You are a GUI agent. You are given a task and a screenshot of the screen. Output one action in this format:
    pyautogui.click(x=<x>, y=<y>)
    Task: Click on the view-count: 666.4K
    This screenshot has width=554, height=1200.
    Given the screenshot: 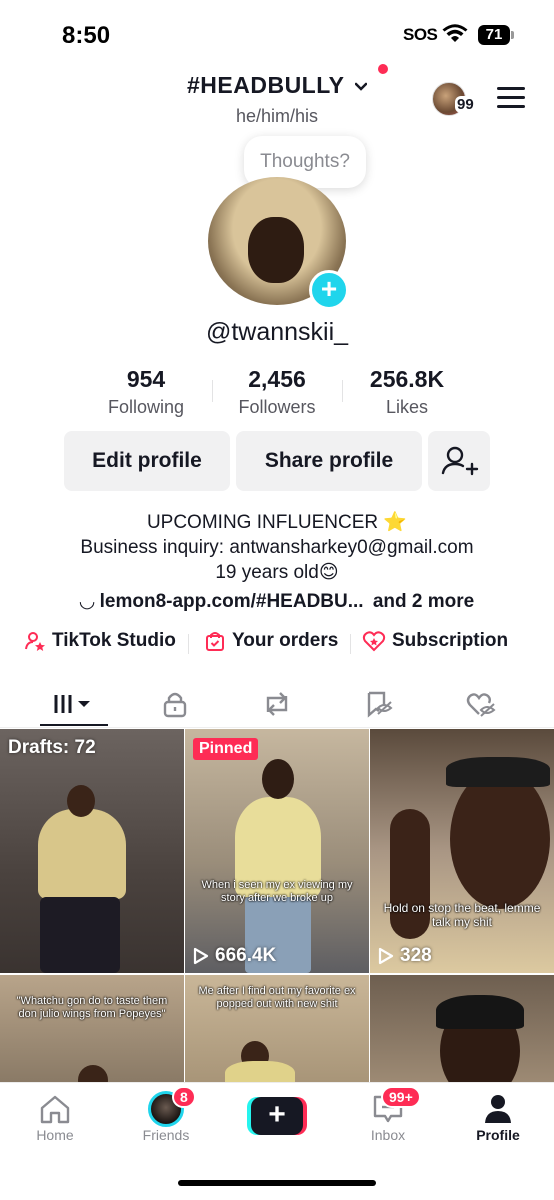 What is the action you would take?
    pyautogui.click(x=234, y=956)
    